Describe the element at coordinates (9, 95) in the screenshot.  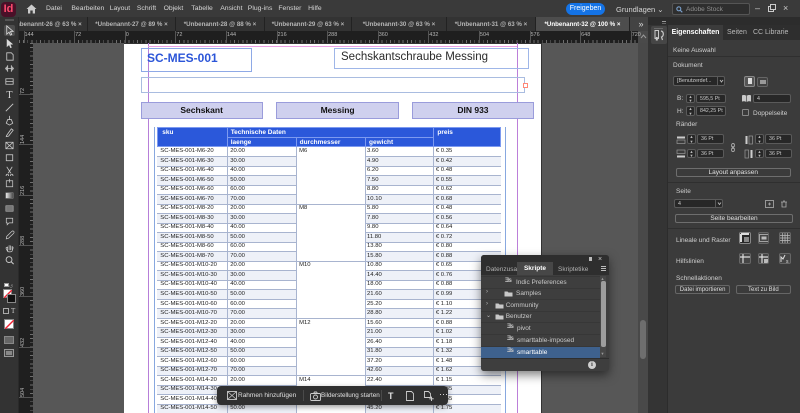
I see `svg-text: T` at that location.